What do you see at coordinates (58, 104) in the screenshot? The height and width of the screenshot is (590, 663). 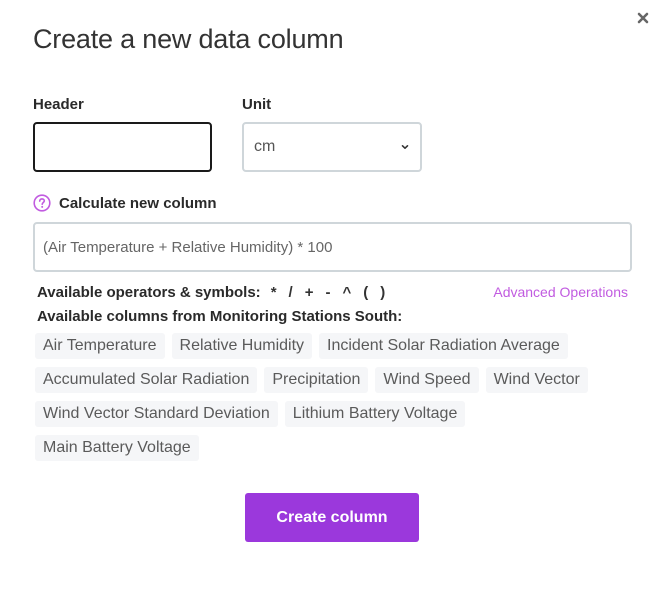 I see `header-label: Header` at bounding box center [58, 104].